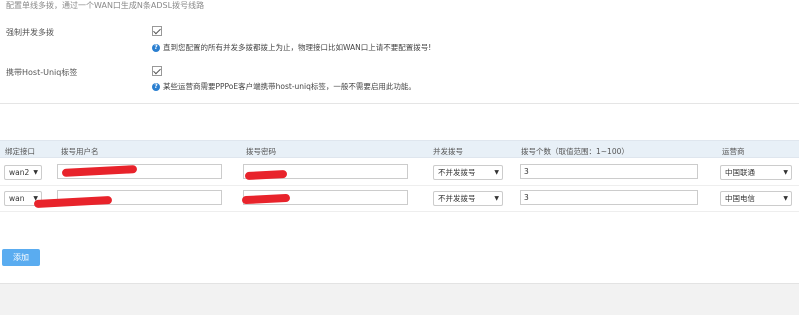 This screenshot has height=315, width=799. I want to click on option-label: 携带Host-Uniq标签, so click(42, 72).